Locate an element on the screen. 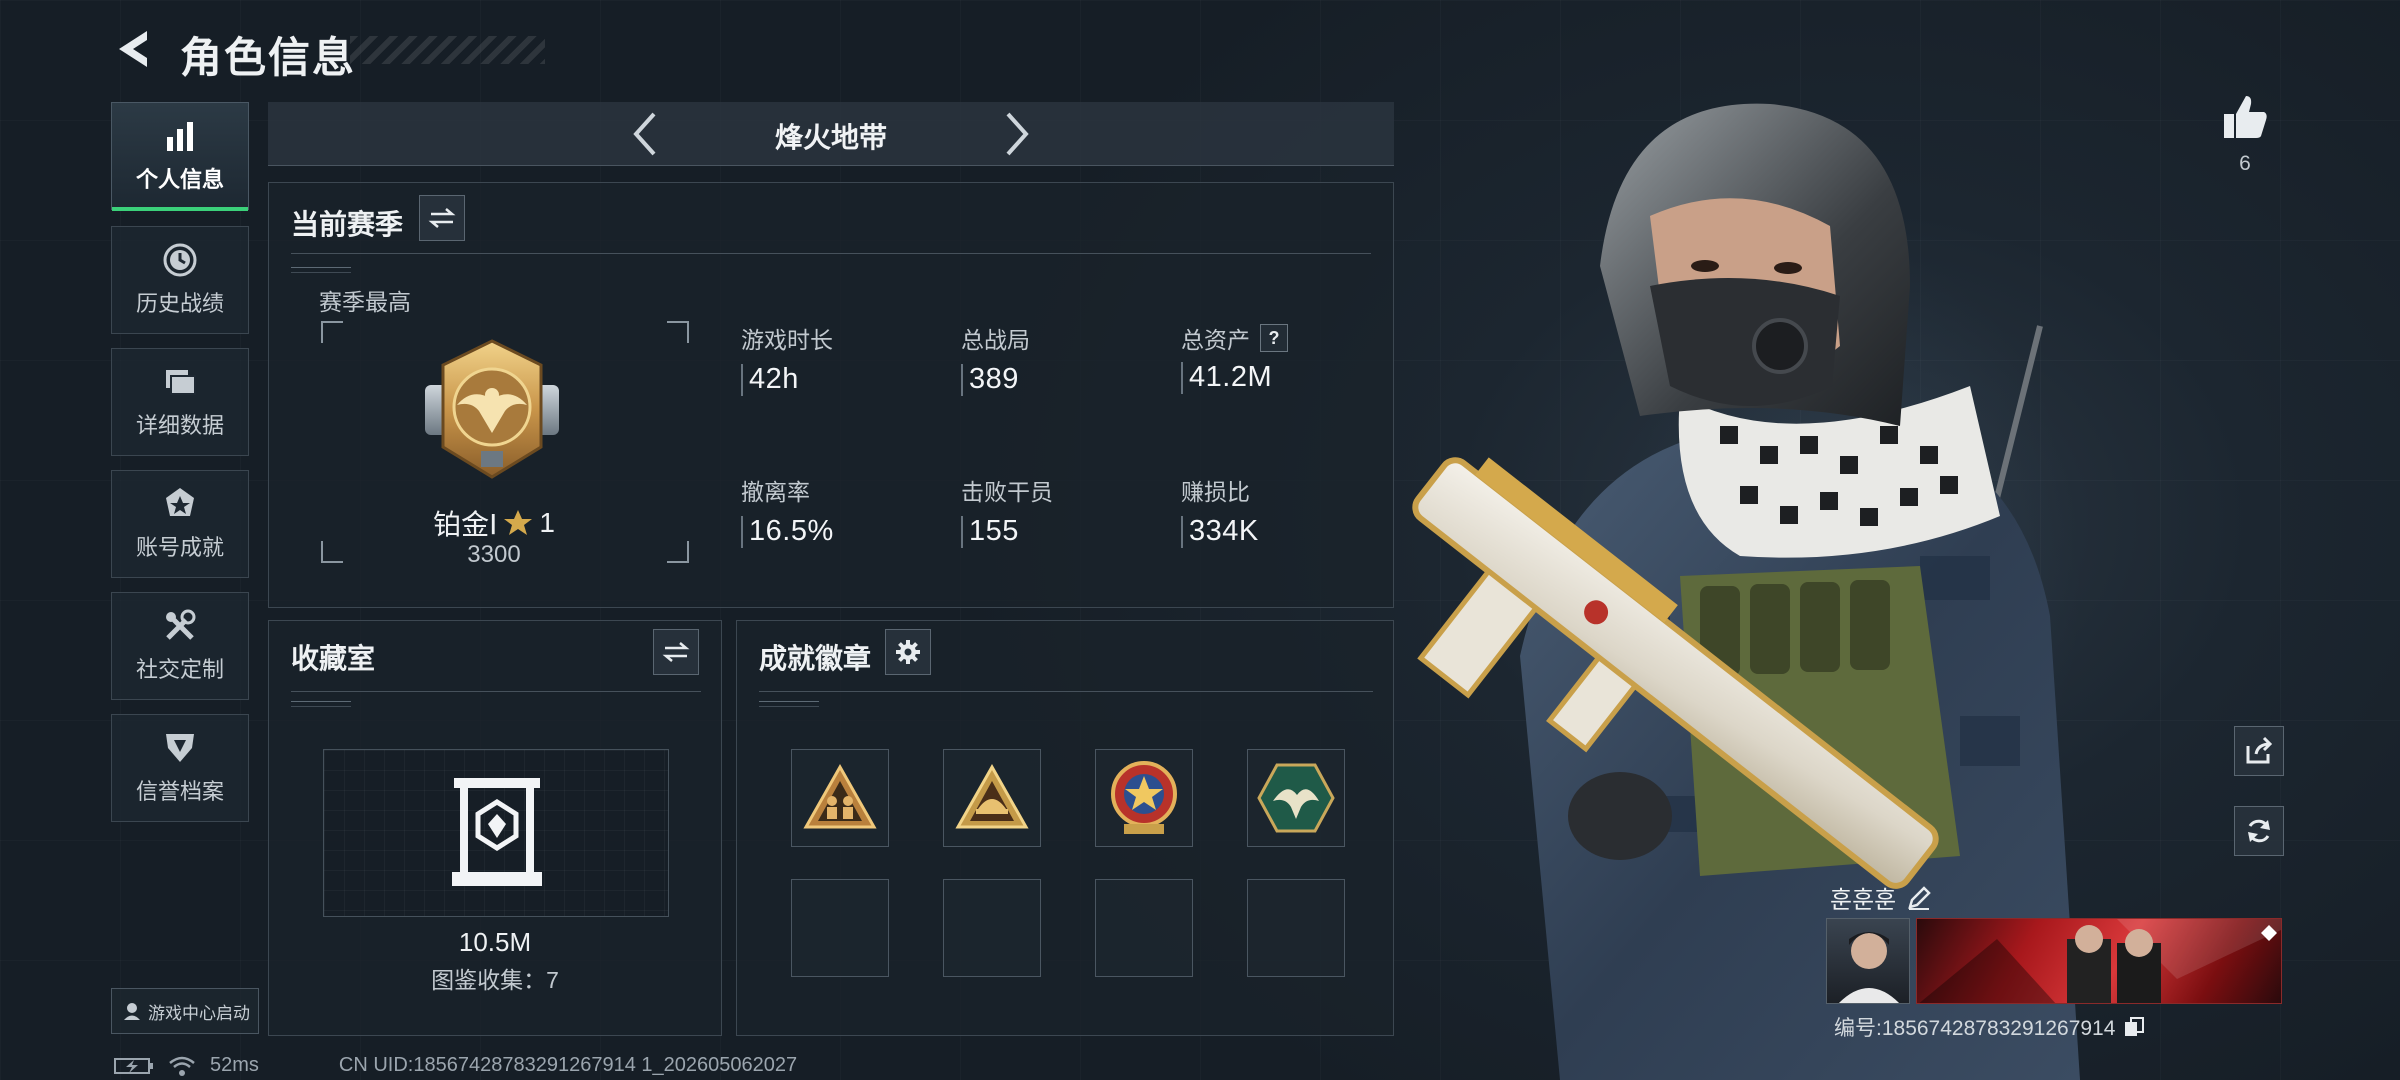  triangle-helmet-badge-icon is located at coordinates (992, 796).